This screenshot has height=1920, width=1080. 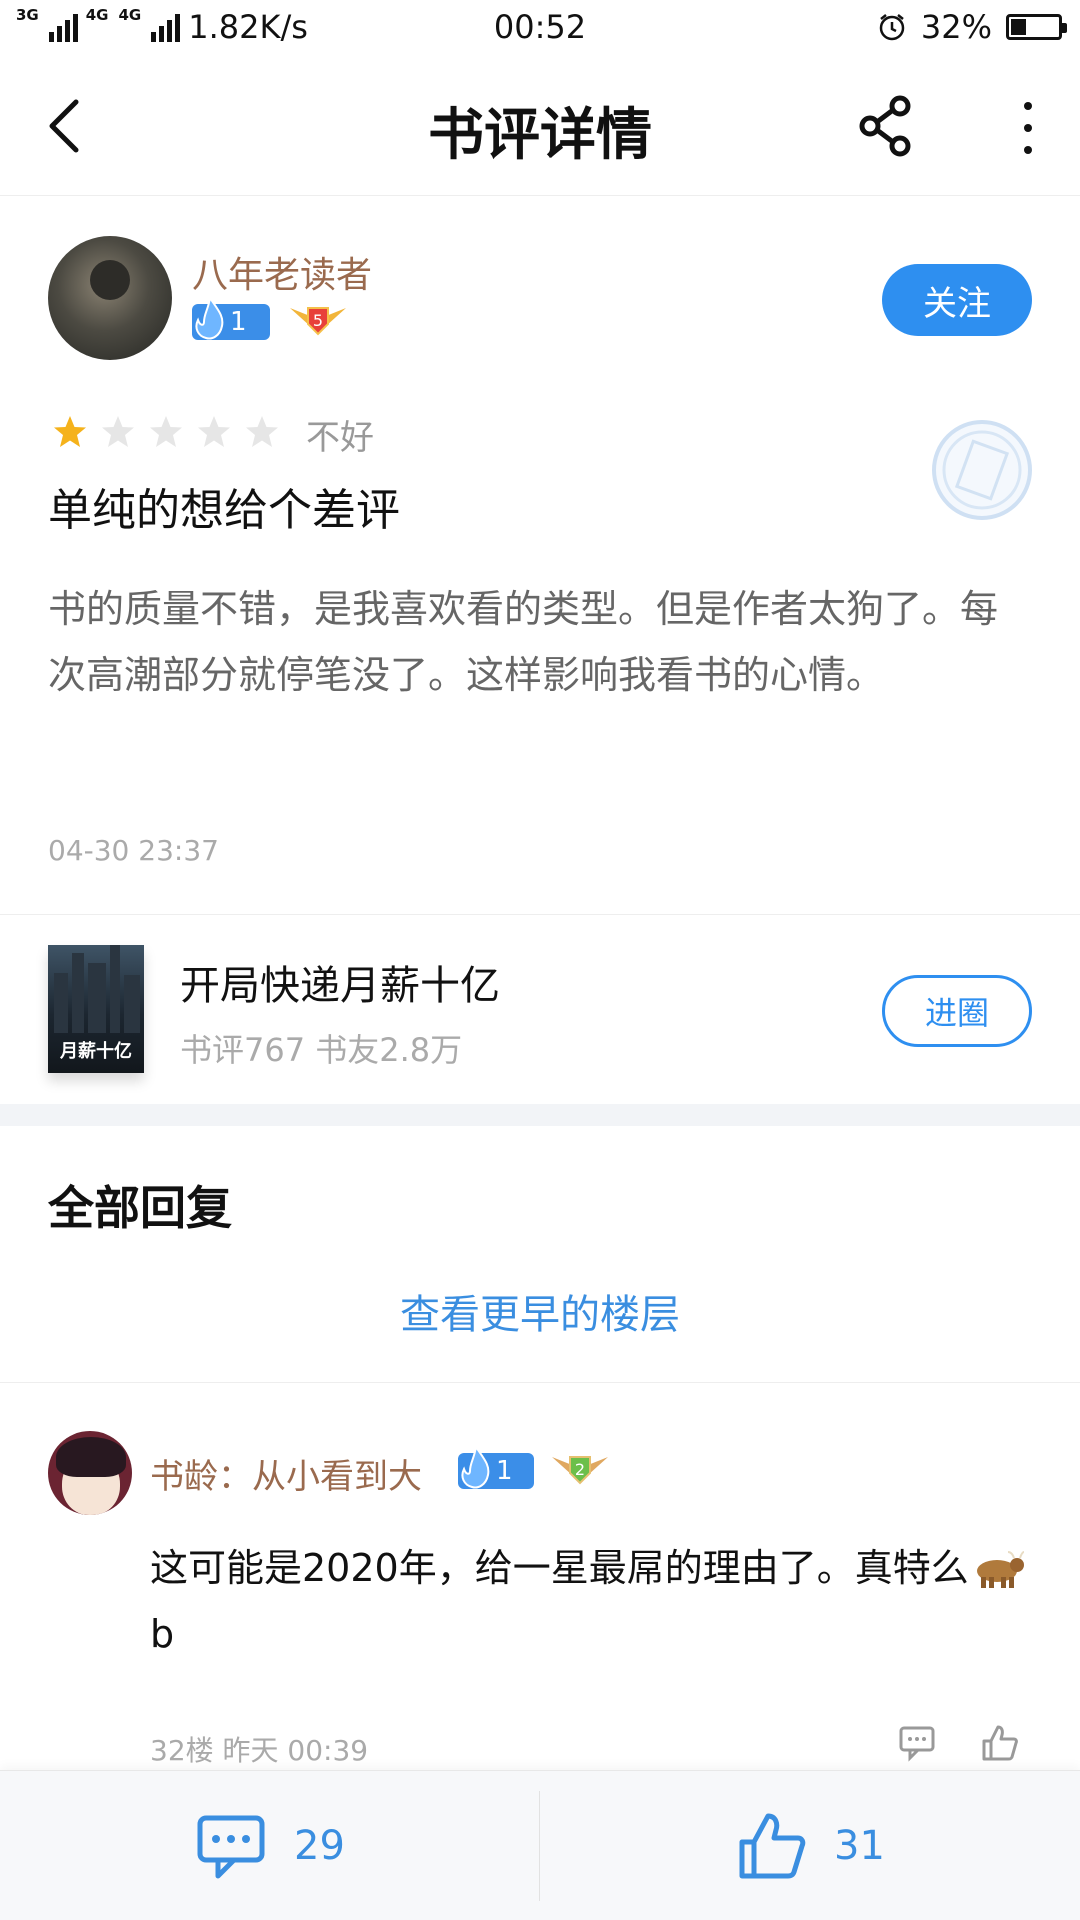 I want to click on rank-number: 5, so click(x=318, y=320).